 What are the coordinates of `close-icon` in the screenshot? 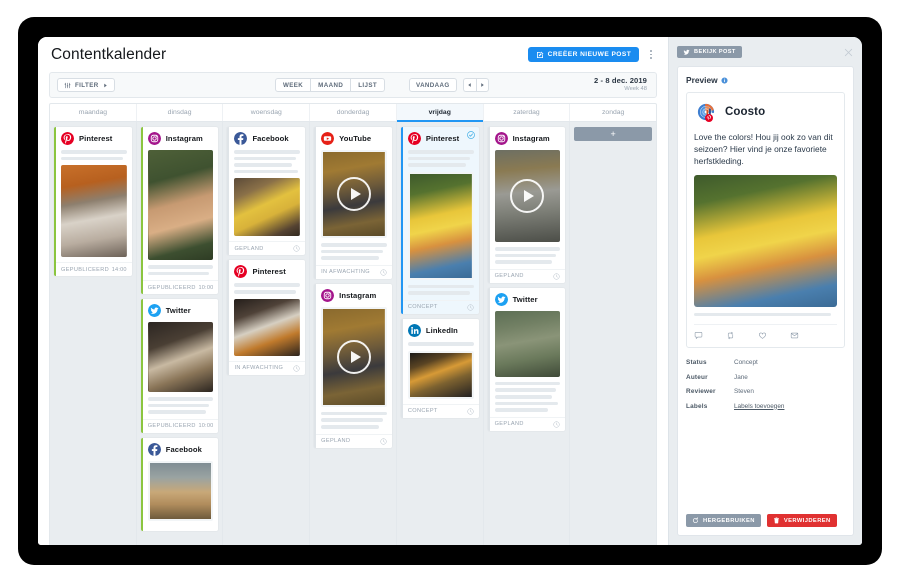 It's located at (848, 52).